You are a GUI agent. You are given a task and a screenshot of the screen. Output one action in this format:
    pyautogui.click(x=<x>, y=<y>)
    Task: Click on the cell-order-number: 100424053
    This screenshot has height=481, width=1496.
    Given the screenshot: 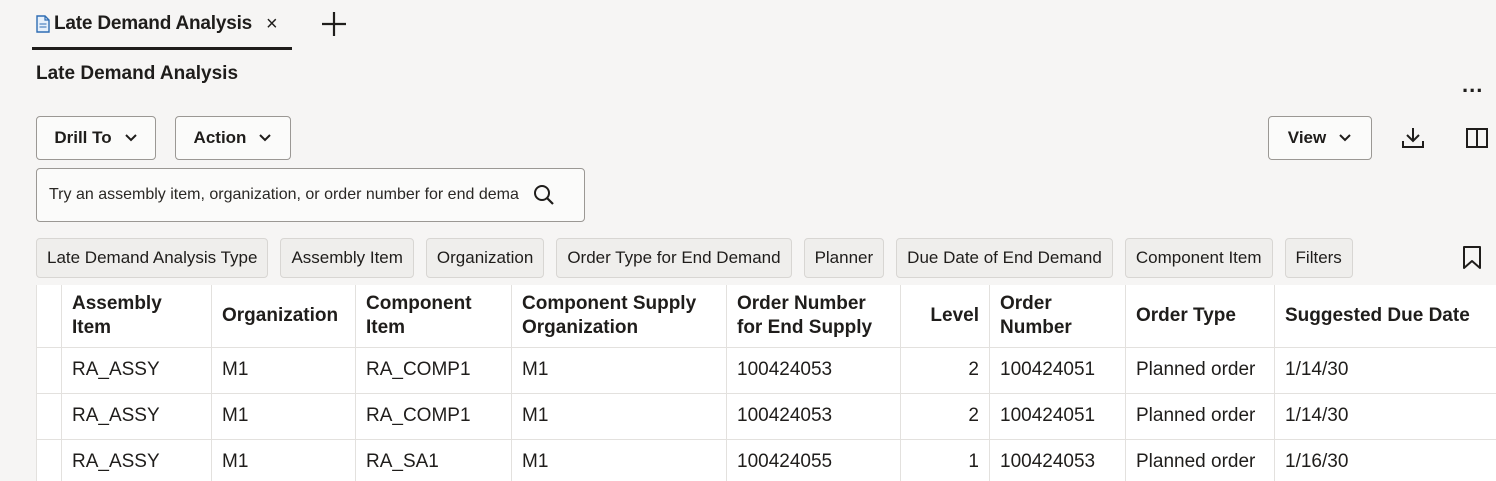 What is the action you would take?
    pyautogui.click(x=1057, y=460)
    